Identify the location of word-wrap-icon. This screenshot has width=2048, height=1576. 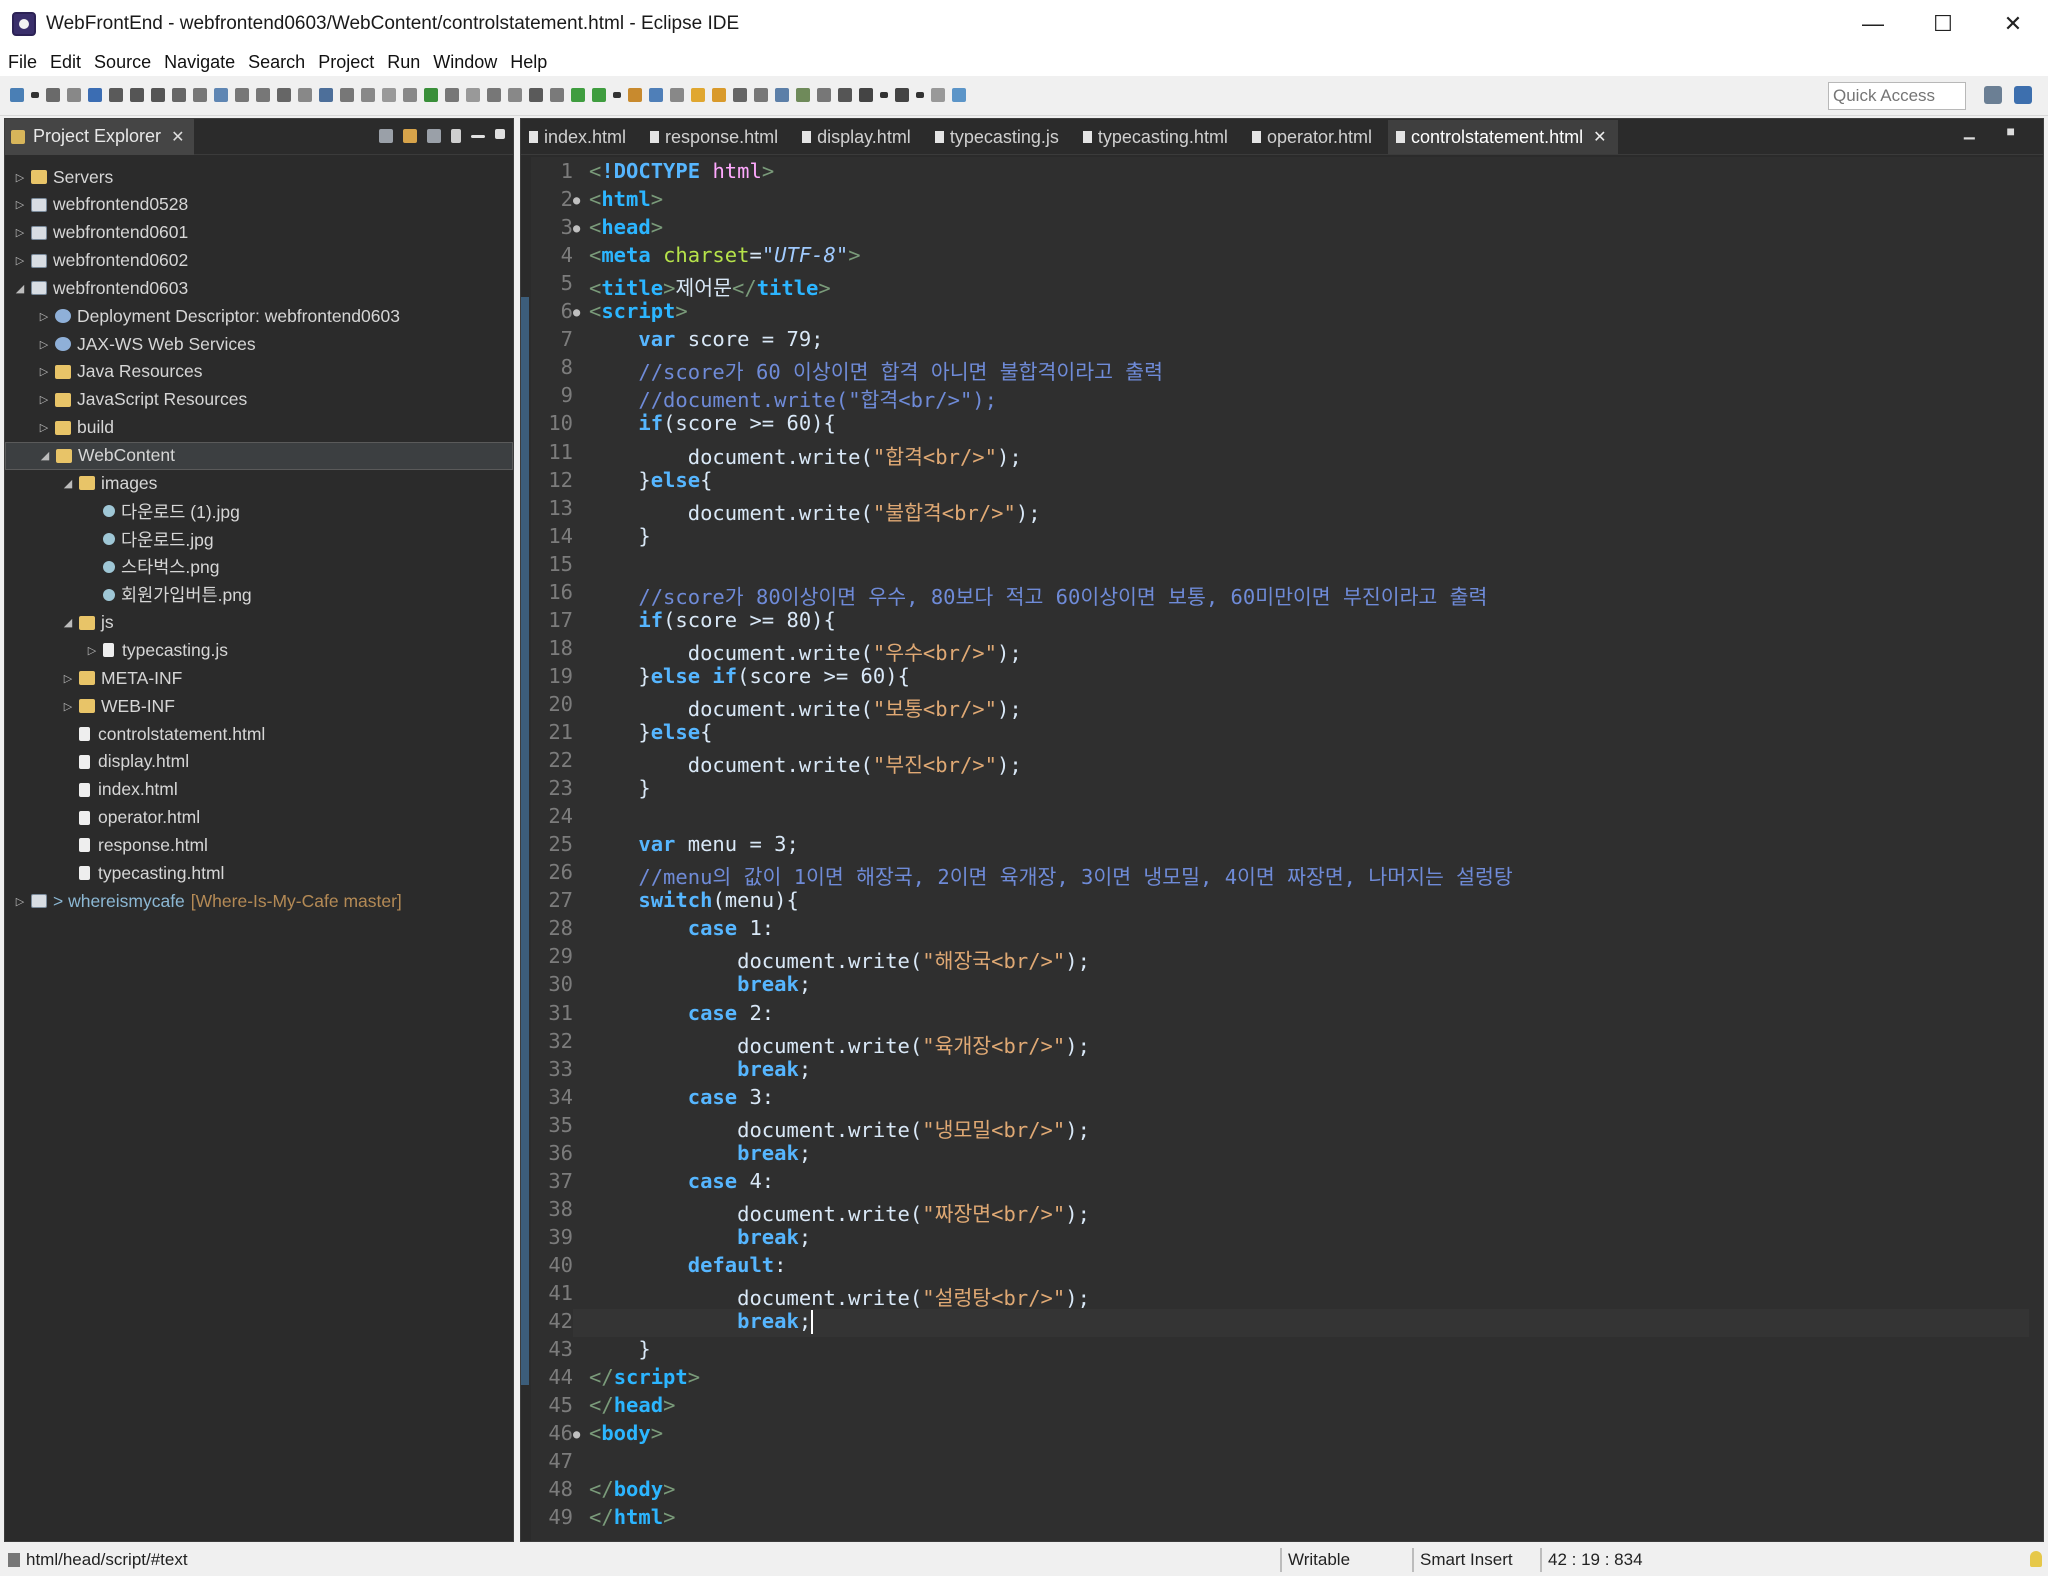
(389, 95).